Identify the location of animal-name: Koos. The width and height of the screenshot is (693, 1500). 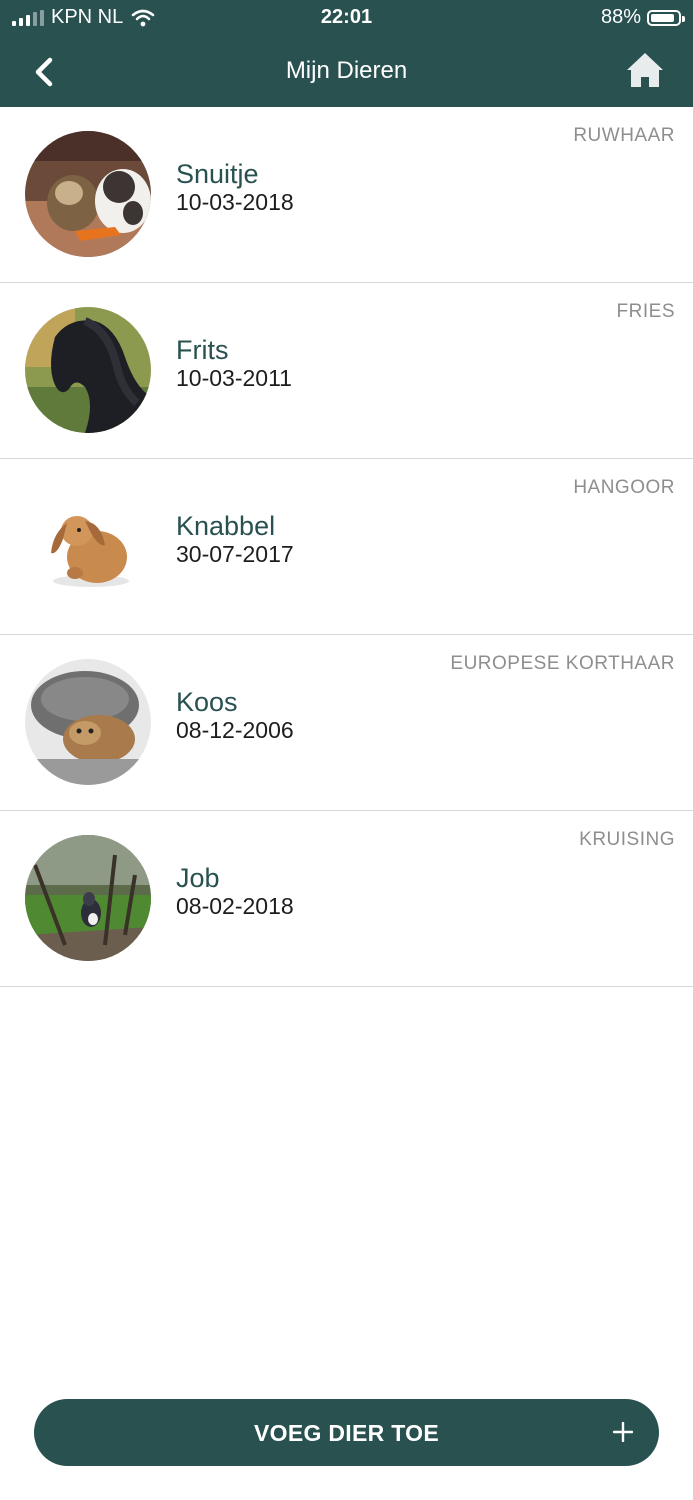
(207, 702).